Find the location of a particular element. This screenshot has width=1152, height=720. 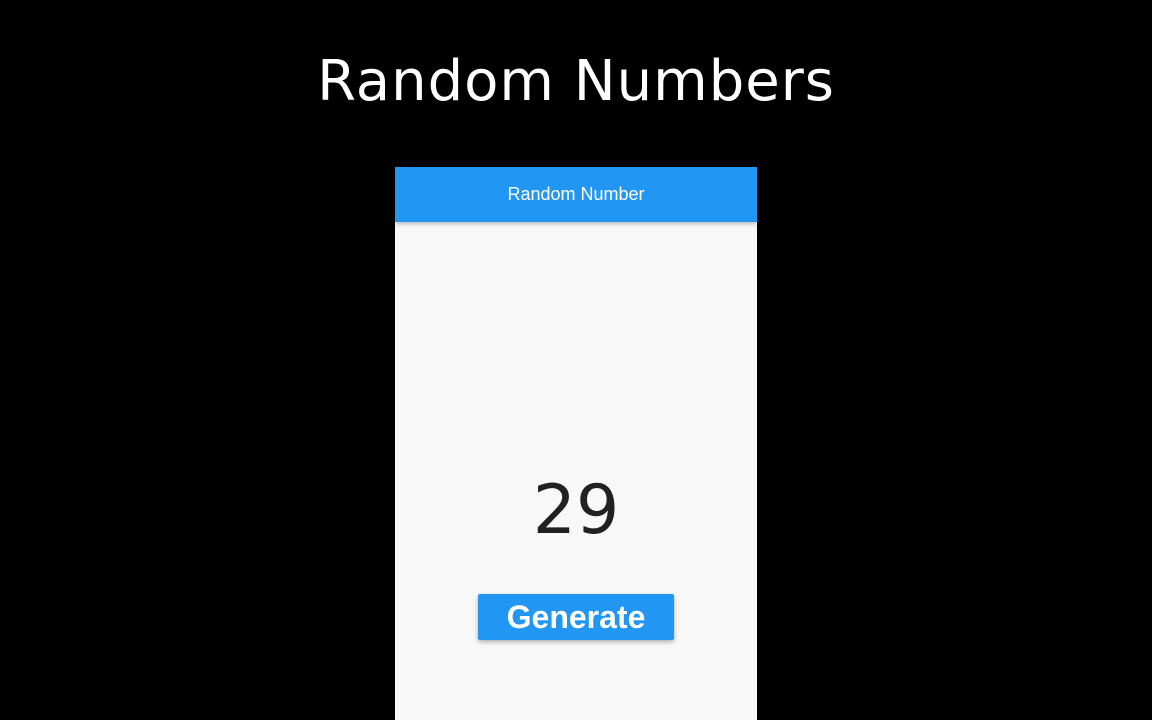

video-title: Random Numbers is located at coordinates (576, 81).